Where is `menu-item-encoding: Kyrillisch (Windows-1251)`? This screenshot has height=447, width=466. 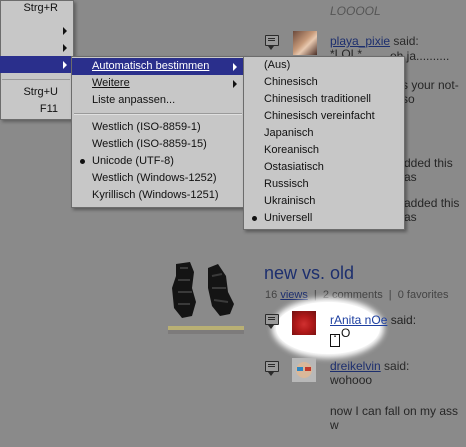 menu-item-encoding: Kyrillisch (Windows-1251) is located at coordinates (158, 195).